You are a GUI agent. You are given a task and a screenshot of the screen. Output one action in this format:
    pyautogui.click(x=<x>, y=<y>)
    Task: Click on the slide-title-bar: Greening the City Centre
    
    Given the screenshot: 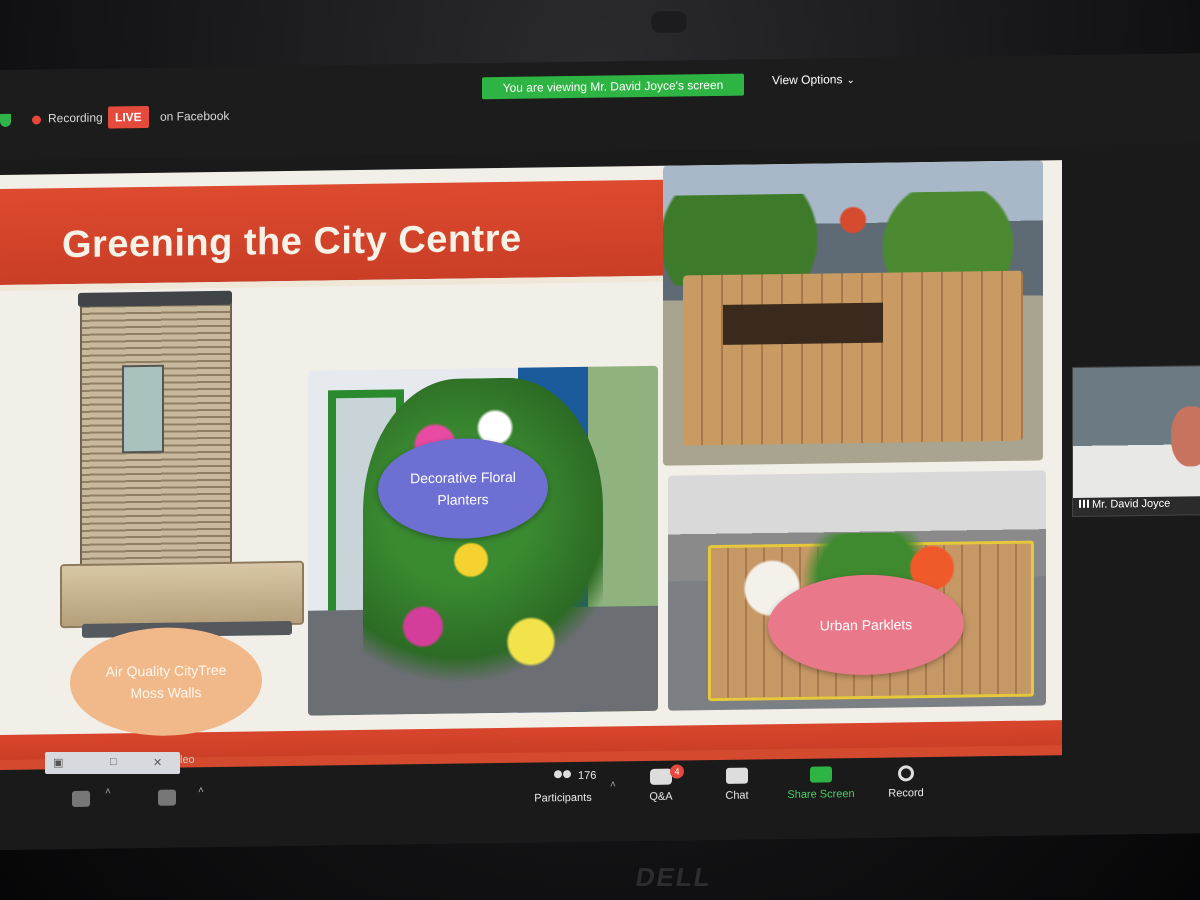 What is the action you would take?
    pyautogui.click(x=340, y=235)
    